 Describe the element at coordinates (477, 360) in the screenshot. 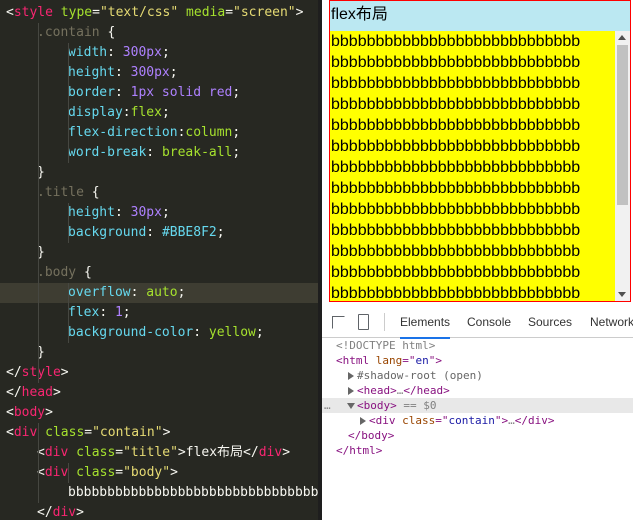

I see `dom-node: <html lang="en">` at that location.